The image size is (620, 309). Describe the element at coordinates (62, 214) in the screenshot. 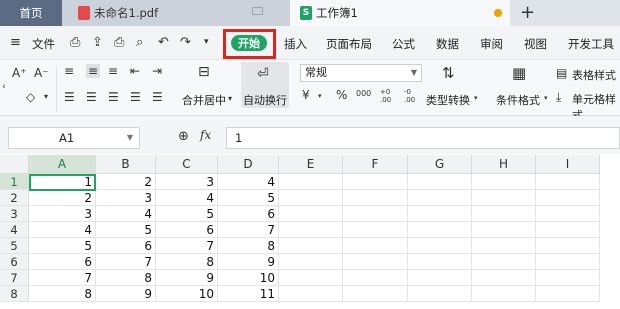

I see `cell-a3: 3` at that location.